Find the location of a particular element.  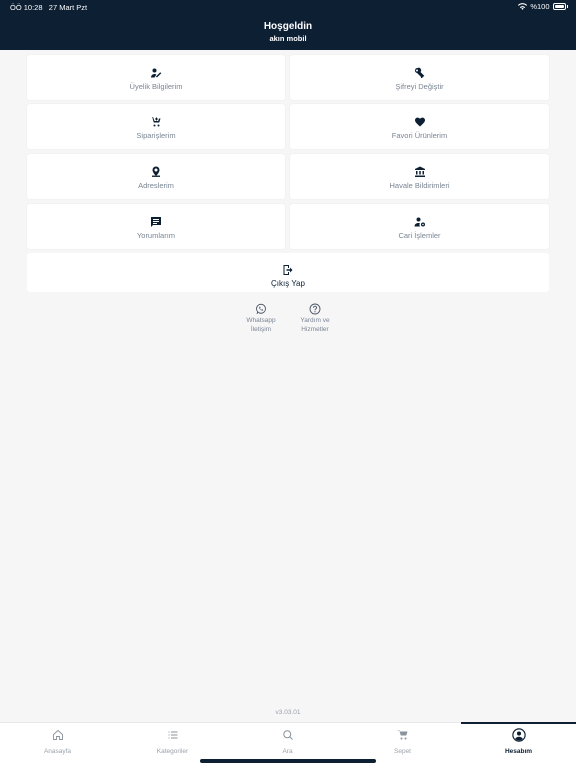

home-indicator is located at coordinates (288, 761).